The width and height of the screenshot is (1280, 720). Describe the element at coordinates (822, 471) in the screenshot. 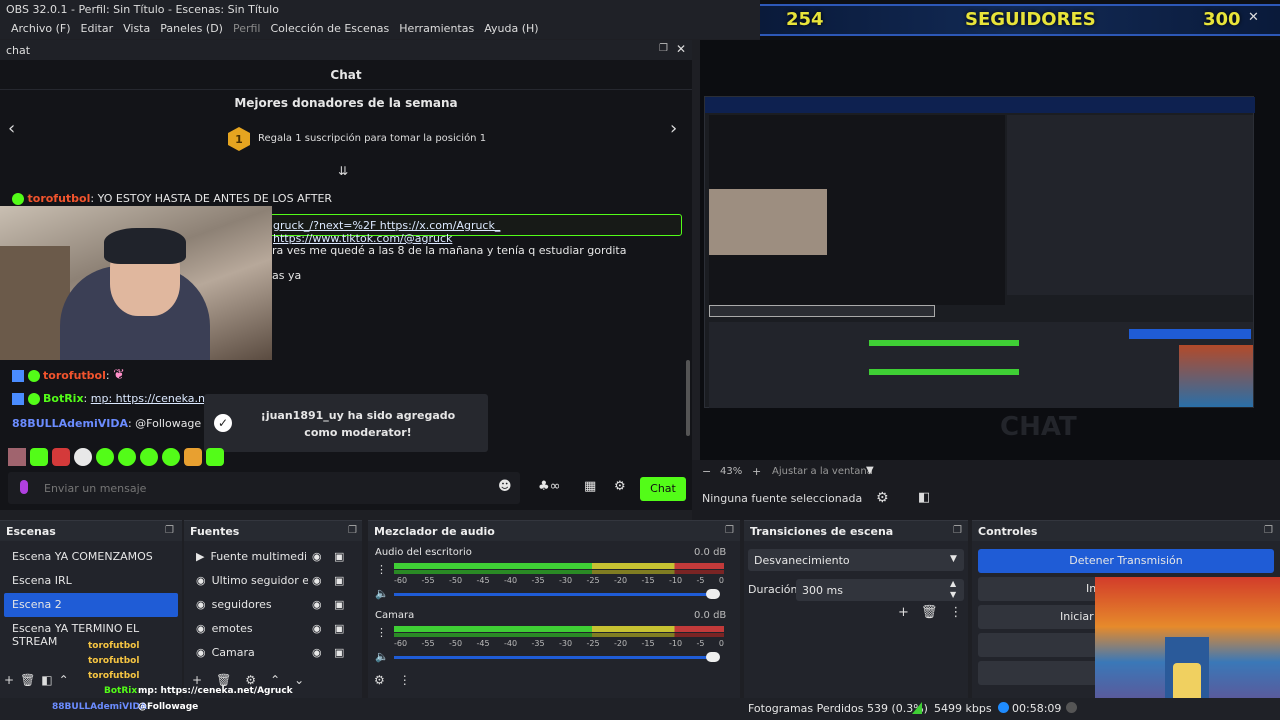

I see `fit-window-button: Ajustar a la ventana` at that location.